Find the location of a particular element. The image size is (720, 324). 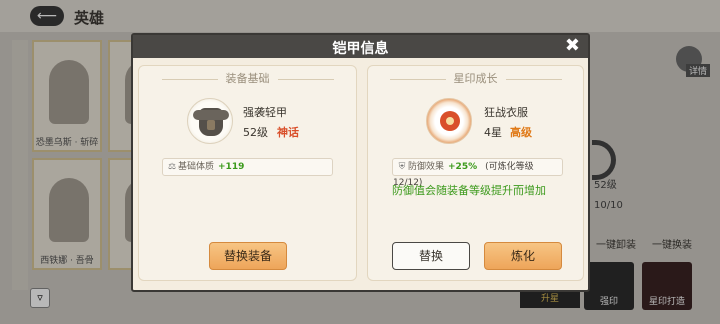

modal-header: 铠甲信息 ✖ is located at coordinates (360, 46).